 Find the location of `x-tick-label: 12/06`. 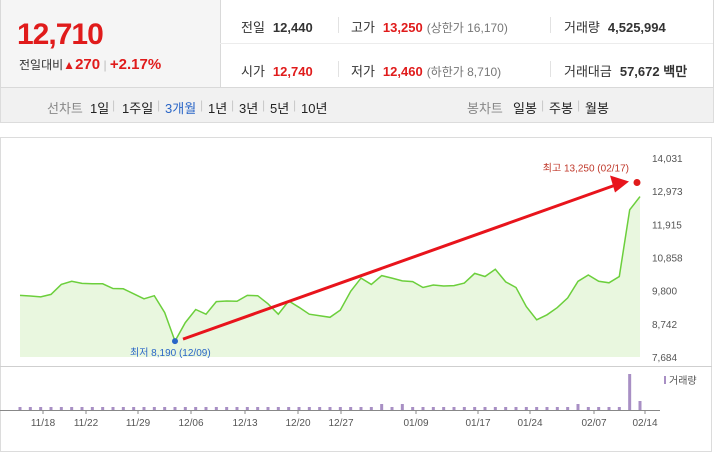

x-tick-label: 12/06 is located at coordinates (190, 423).